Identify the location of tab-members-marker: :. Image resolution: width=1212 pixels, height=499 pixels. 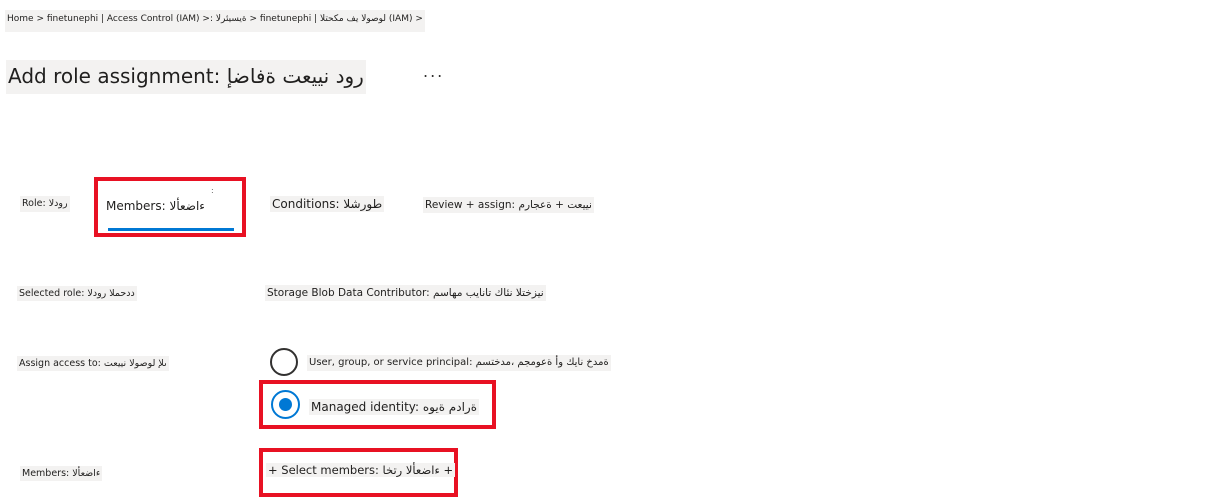
(212, 190).